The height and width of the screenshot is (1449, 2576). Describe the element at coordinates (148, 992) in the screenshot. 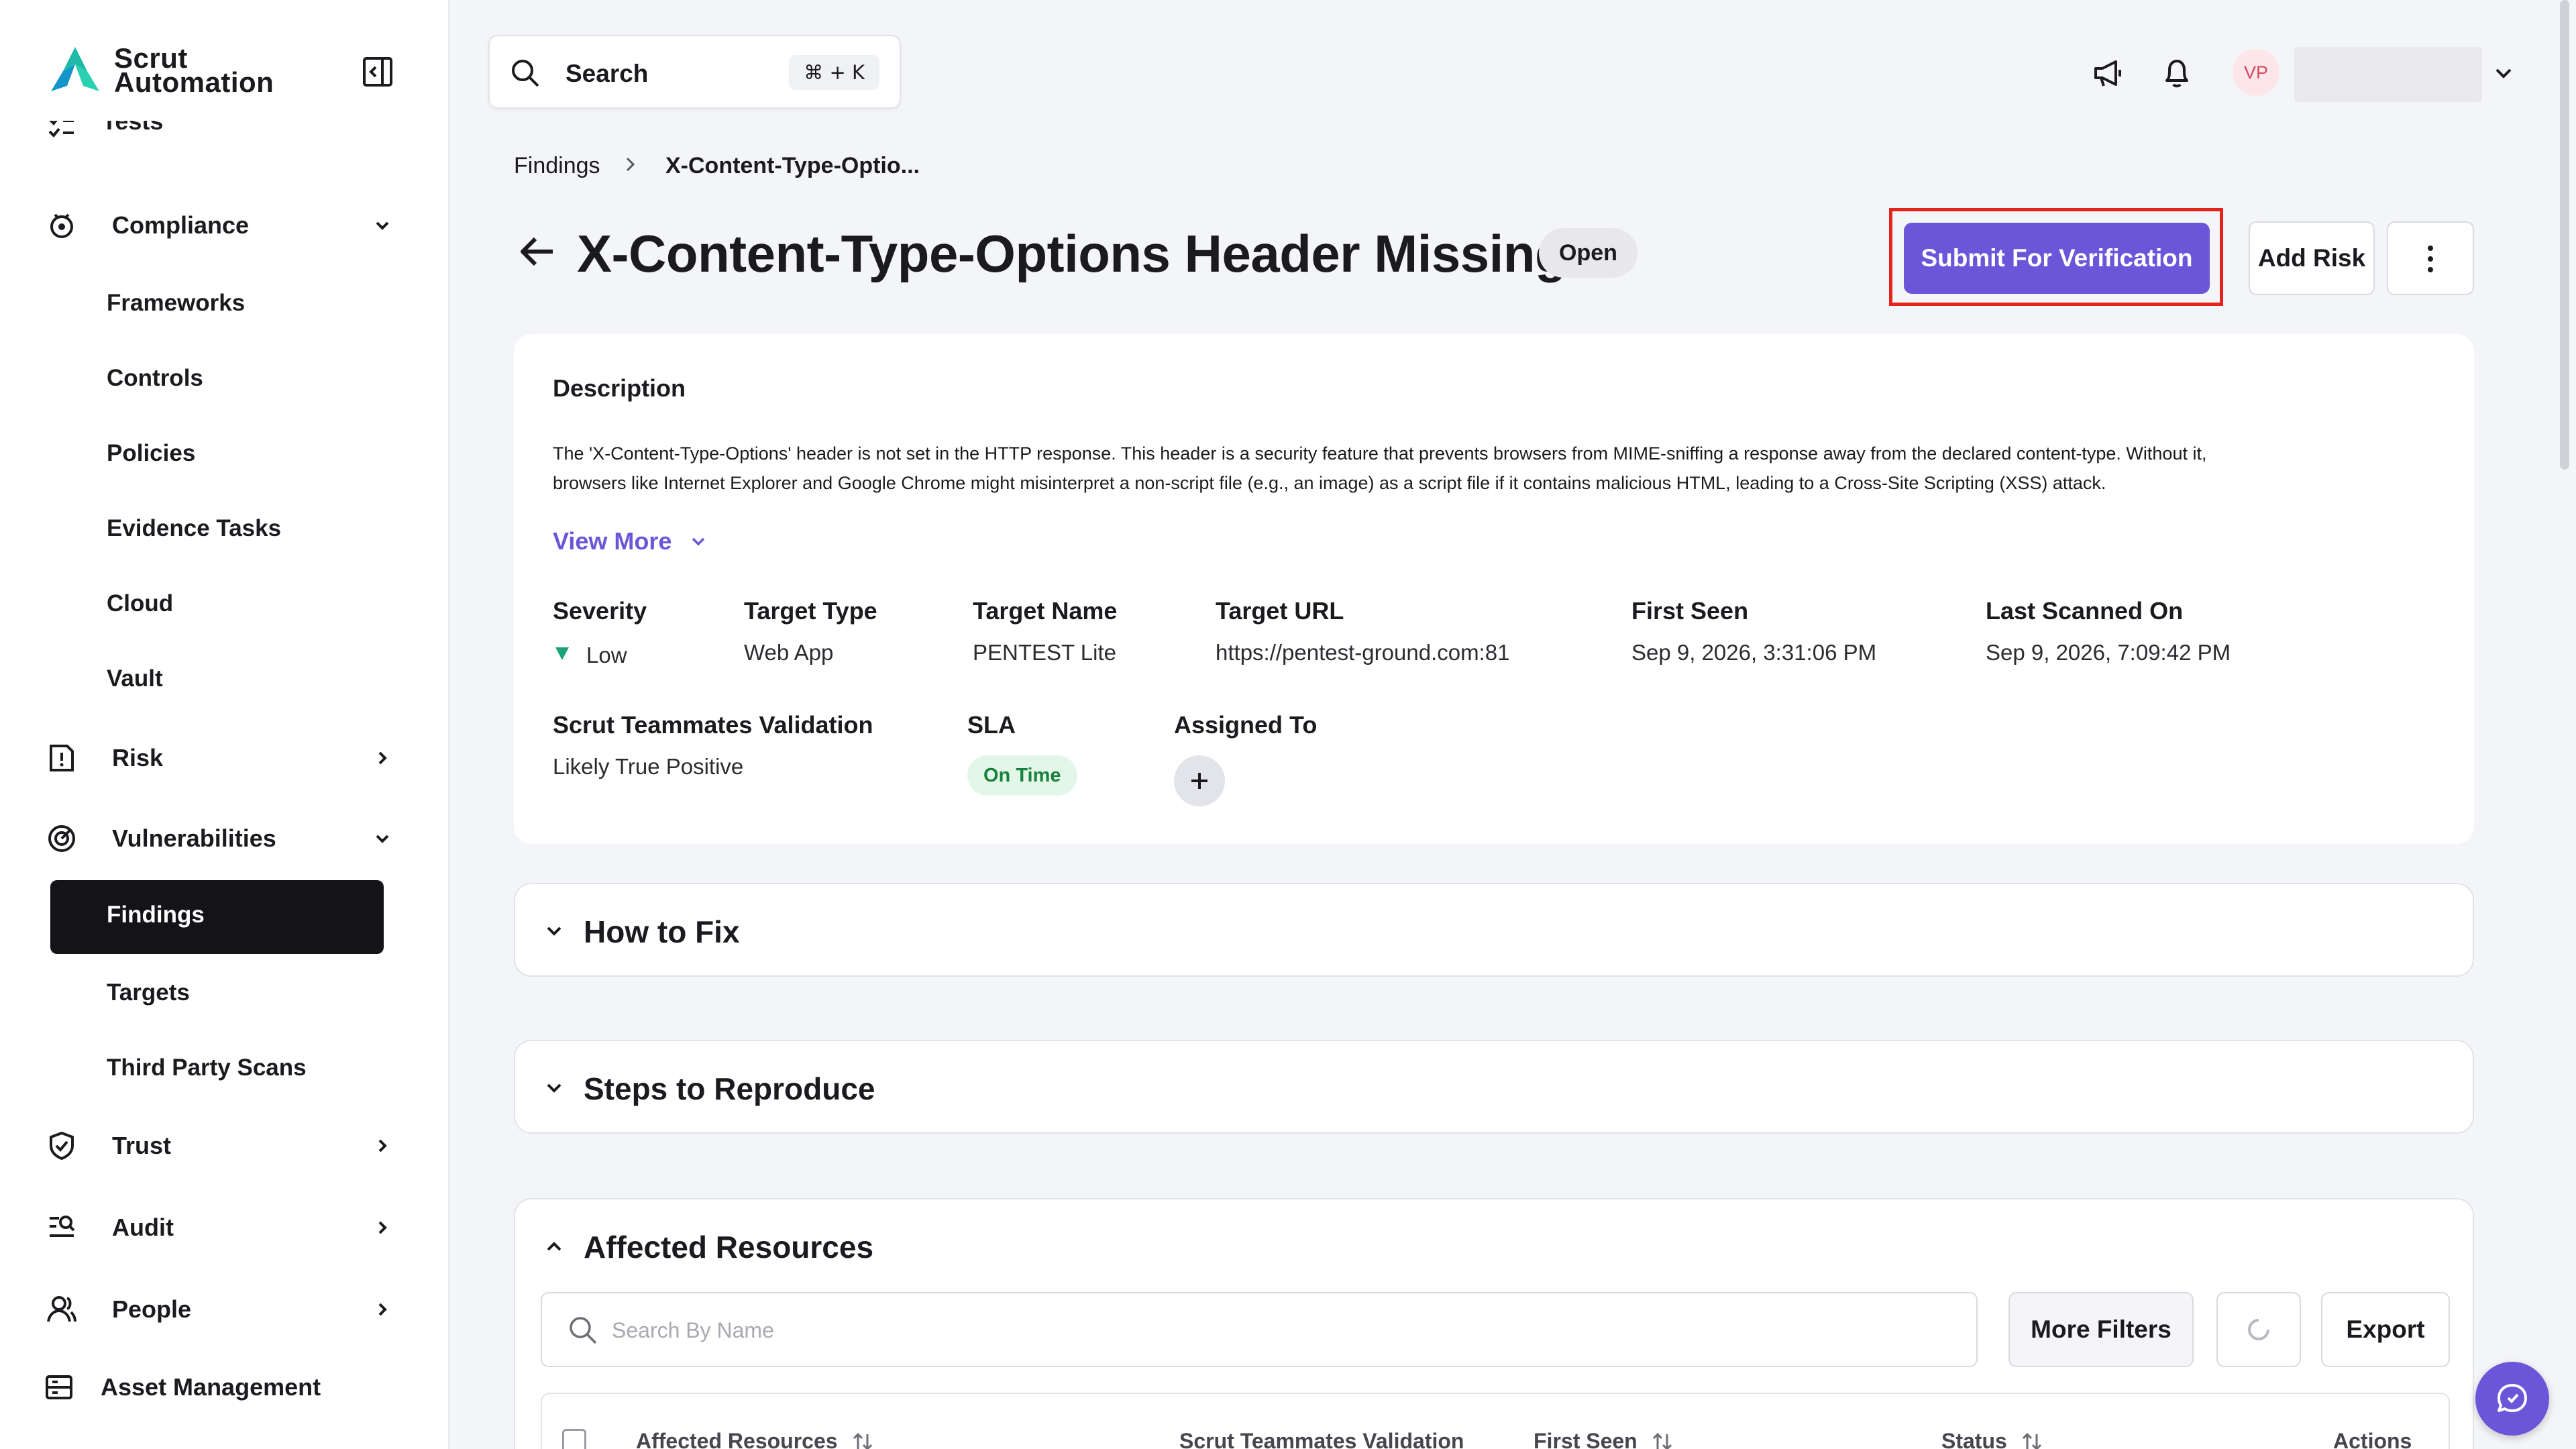

I see `sidebar-item-label: Targets` at that location.